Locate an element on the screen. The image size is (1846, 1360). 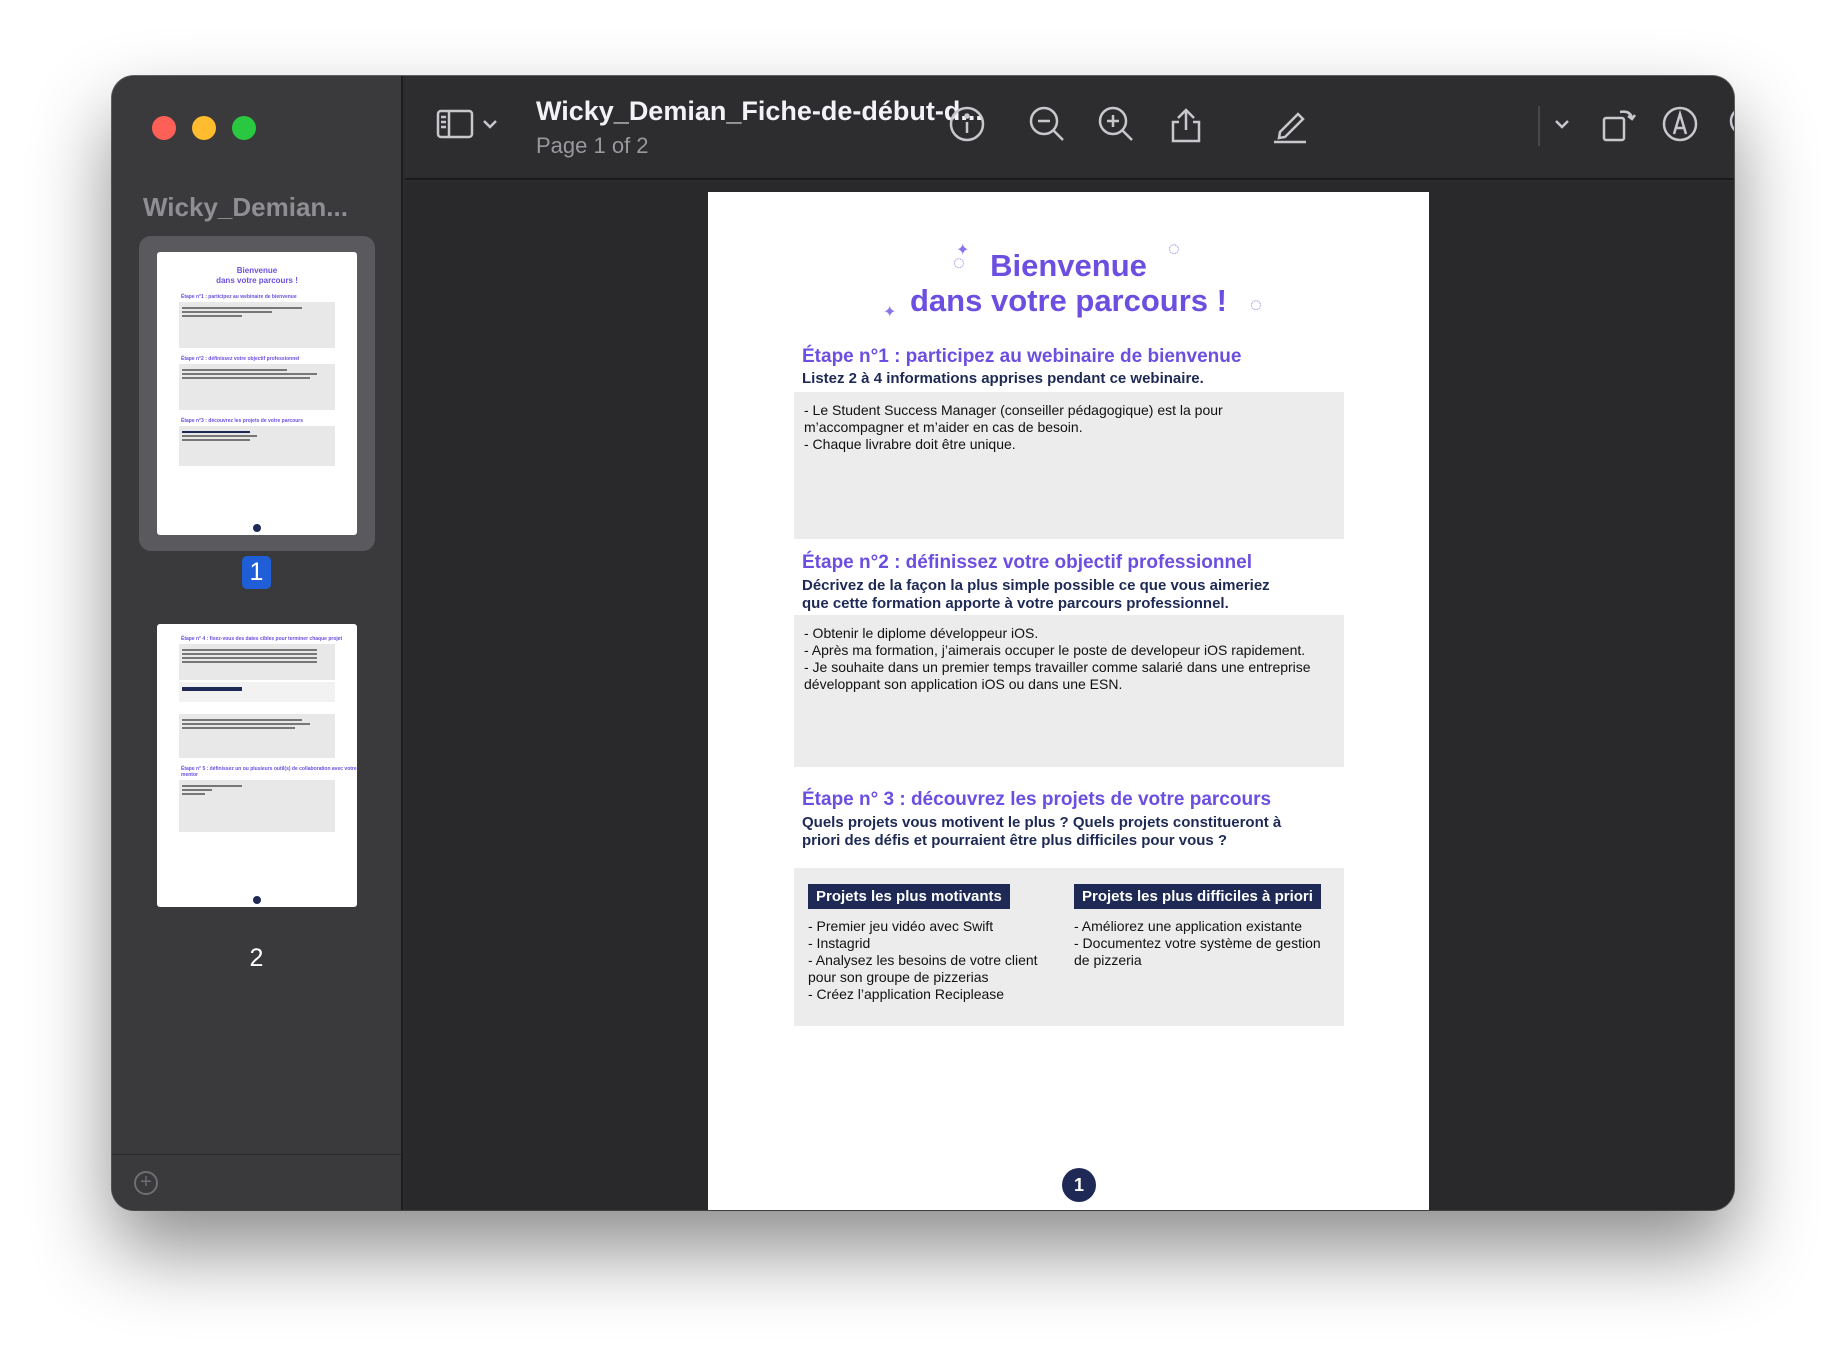
title-line-2: dans votre parcours ! is located at coordinates (1068, 300).